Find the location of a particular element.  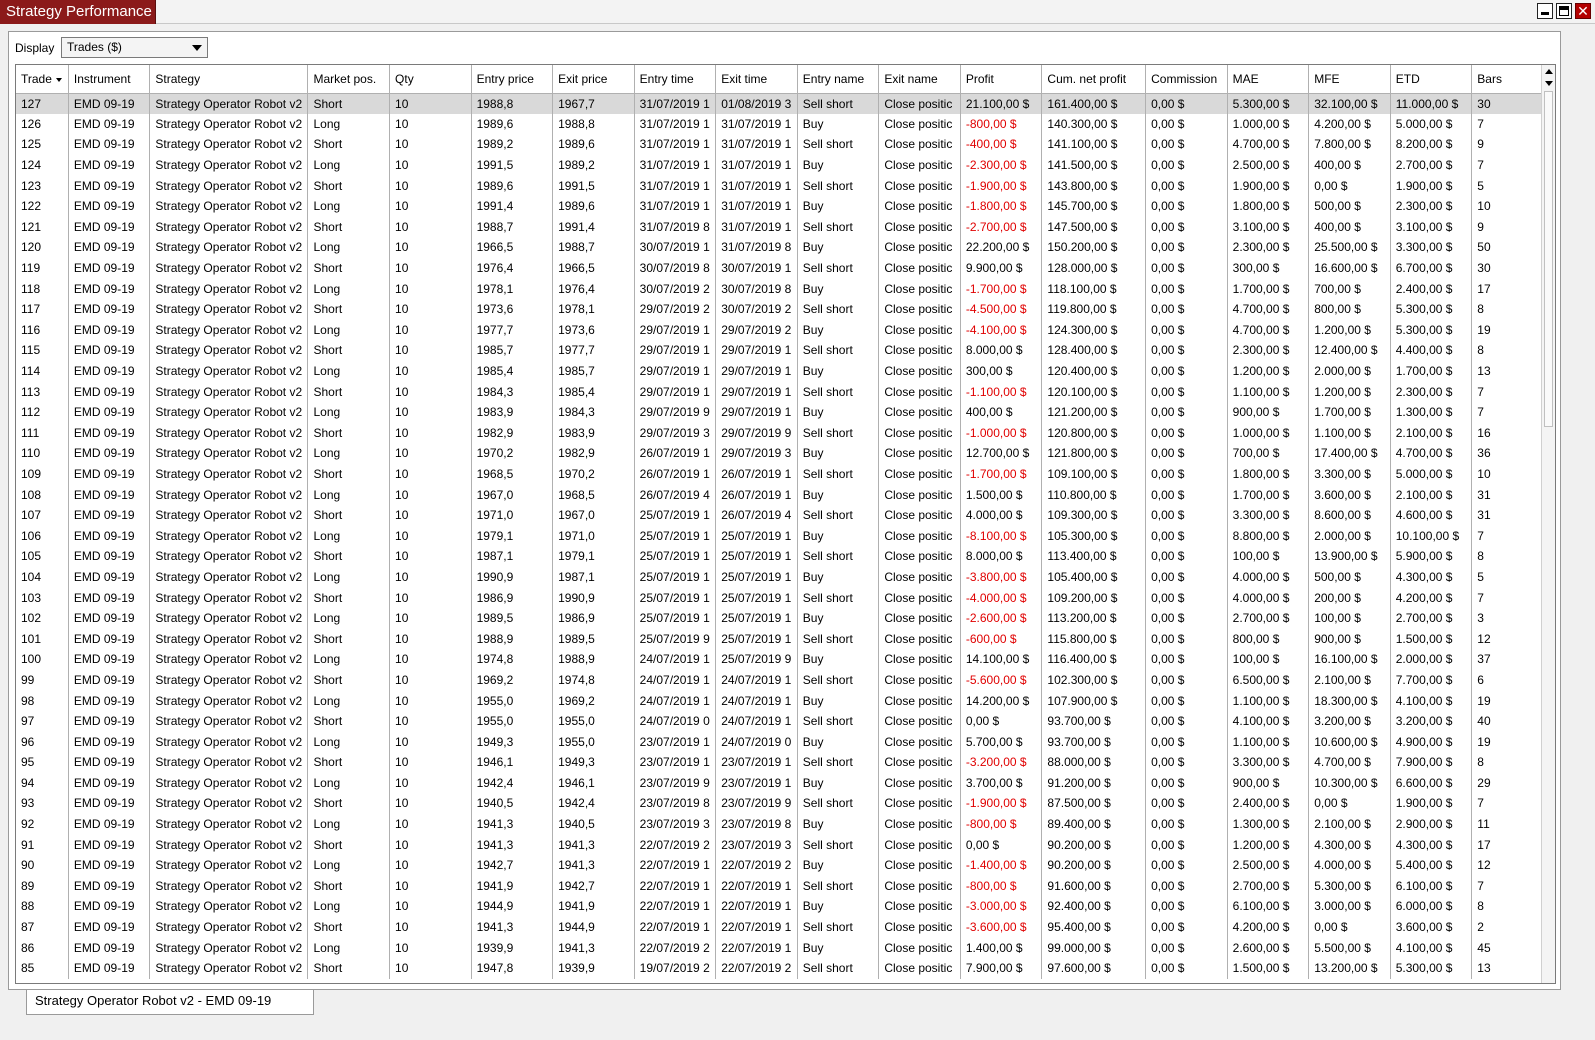

table-cell: 115.800,00 $ is located at coordinates (1094, 639).